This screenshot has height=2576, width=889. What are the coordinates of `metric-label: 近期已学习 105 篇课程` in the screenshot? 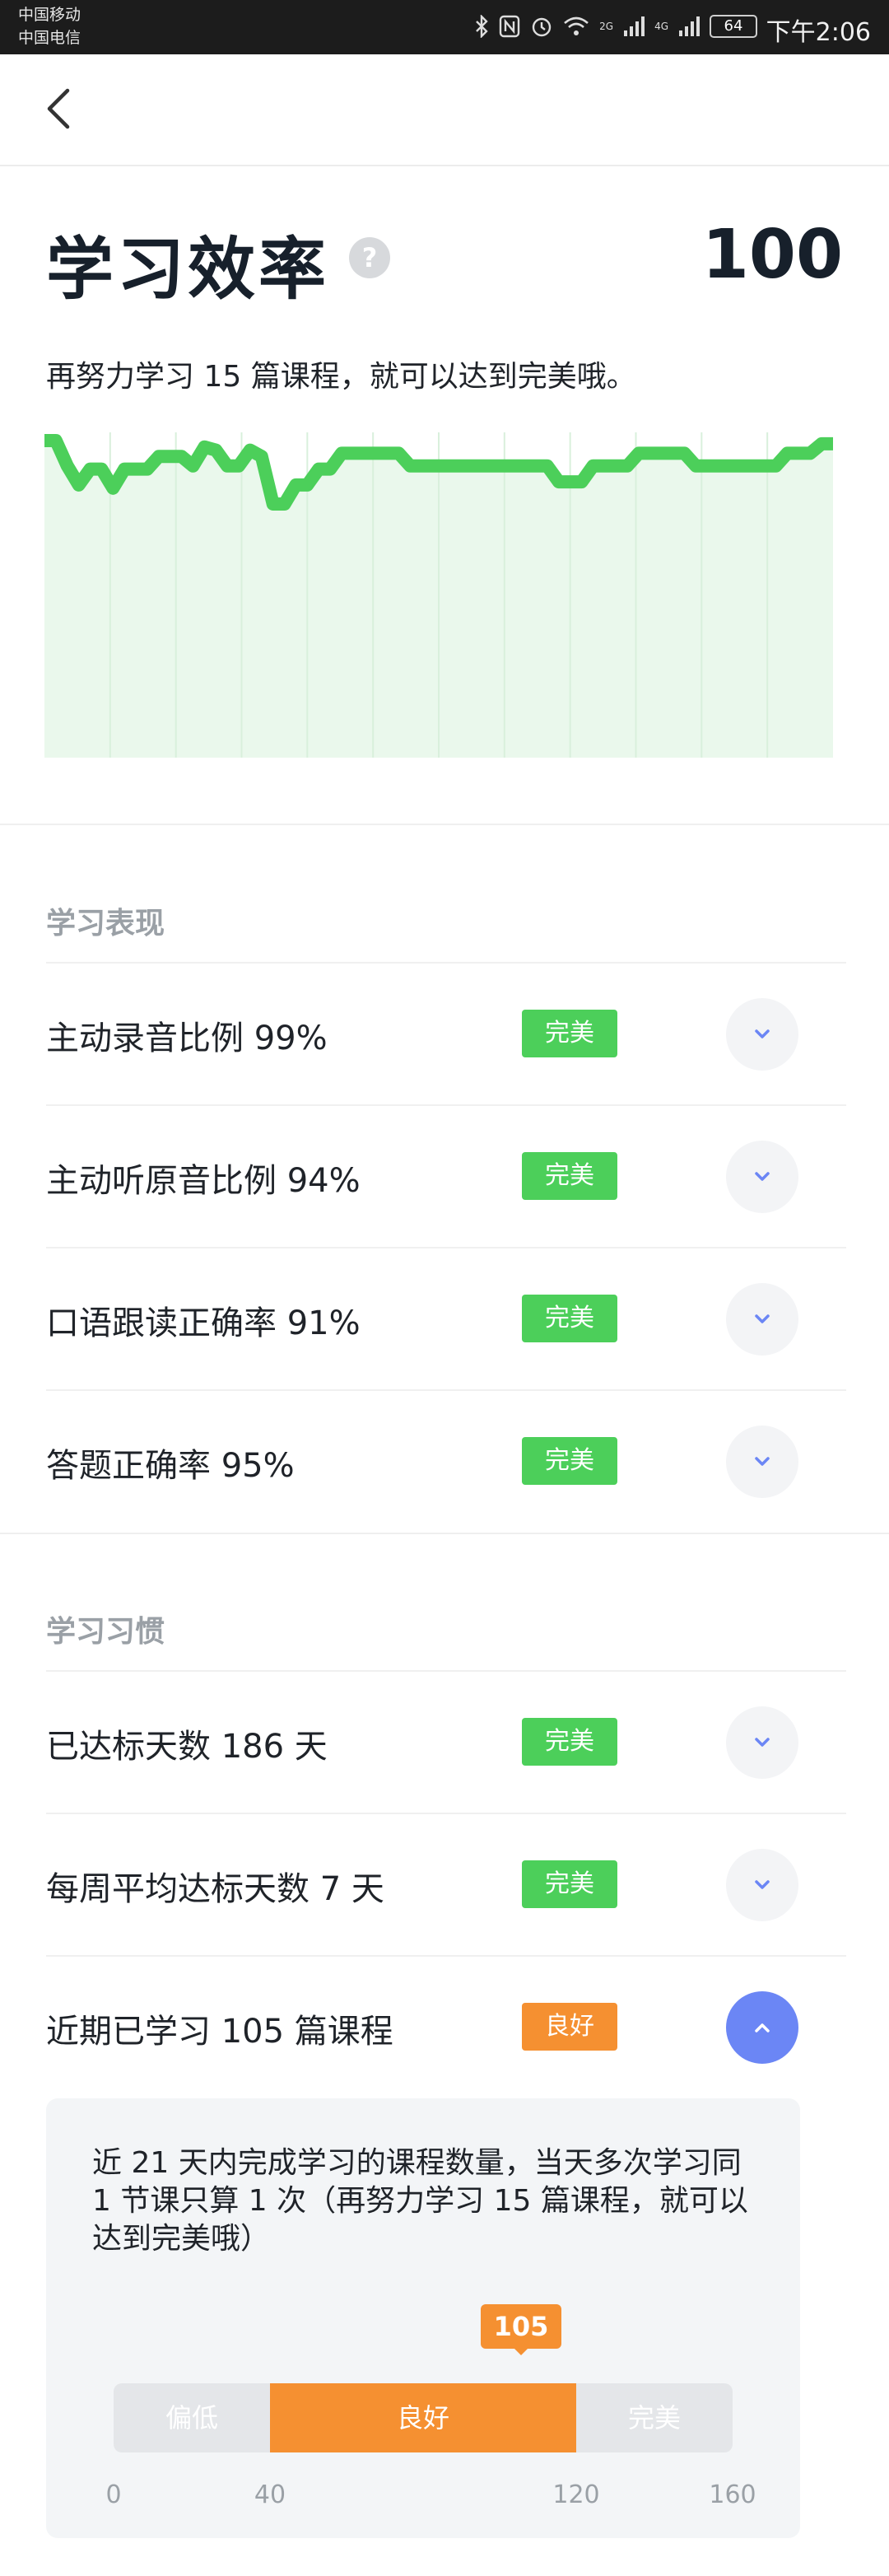 It's located at (220, 2032).